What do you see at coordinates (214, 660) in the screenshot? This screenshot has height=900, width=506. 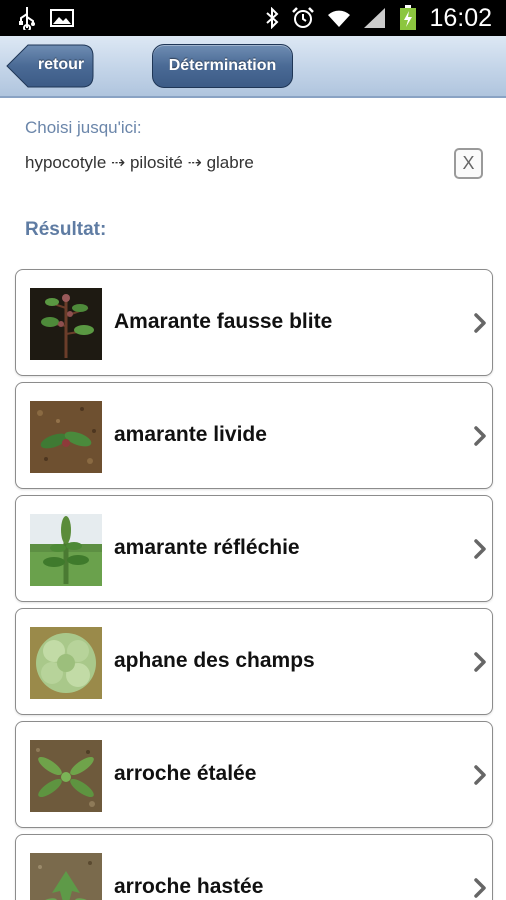 I see `list-item-label: aphane des champs` at bounding box center [214, 660].